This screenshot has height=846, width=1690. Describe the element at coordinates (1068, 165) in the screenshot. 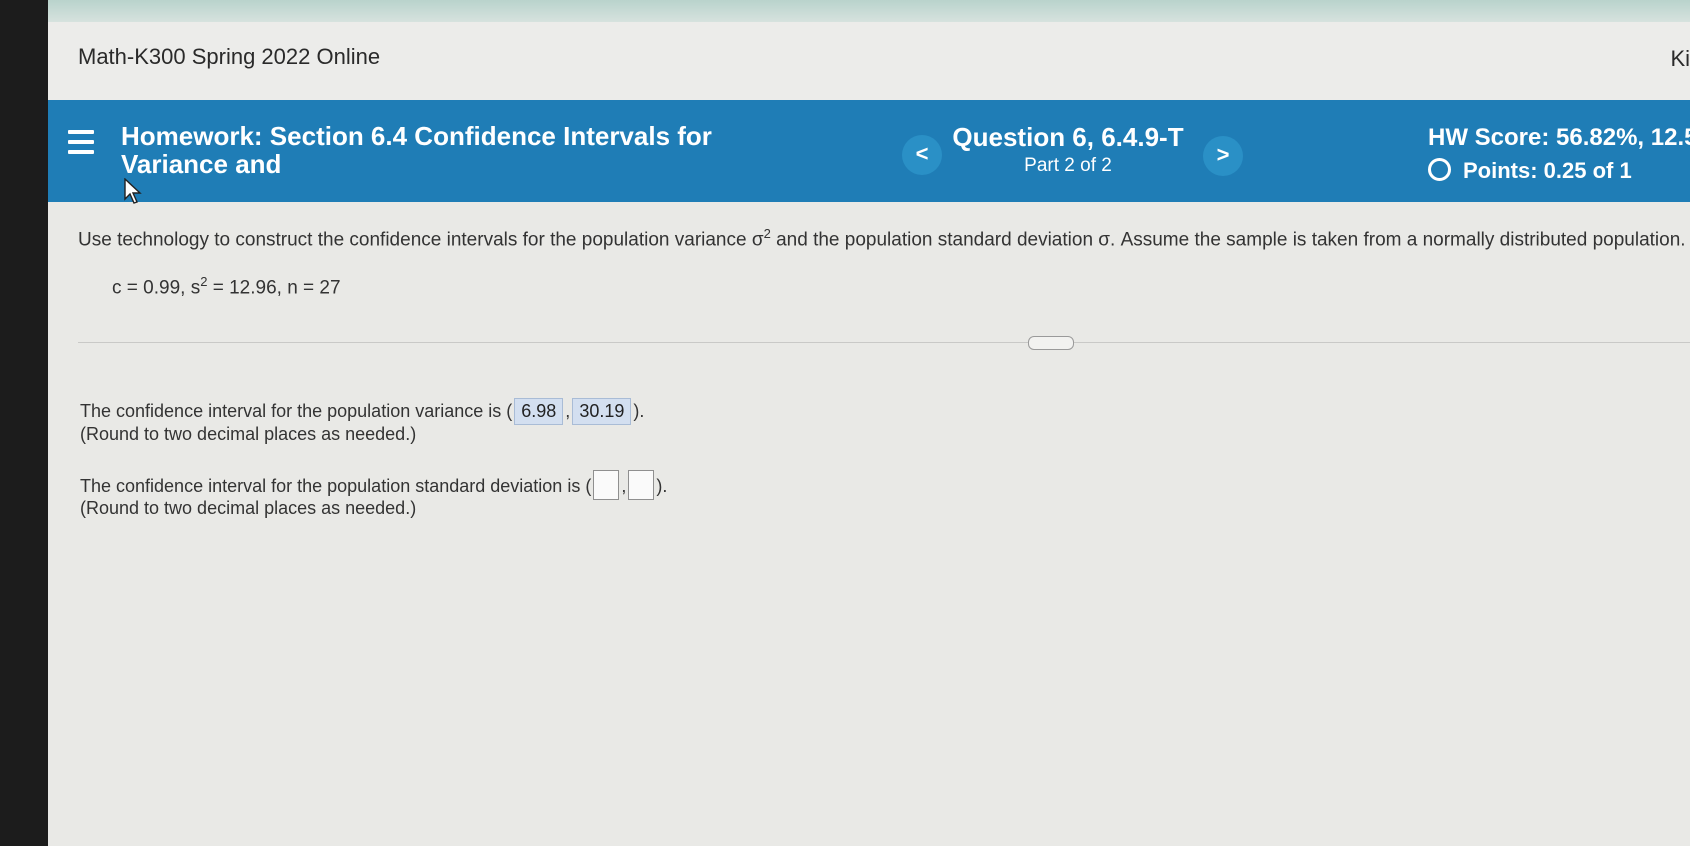

I see `question-part: Part 2 of 2` at that location.